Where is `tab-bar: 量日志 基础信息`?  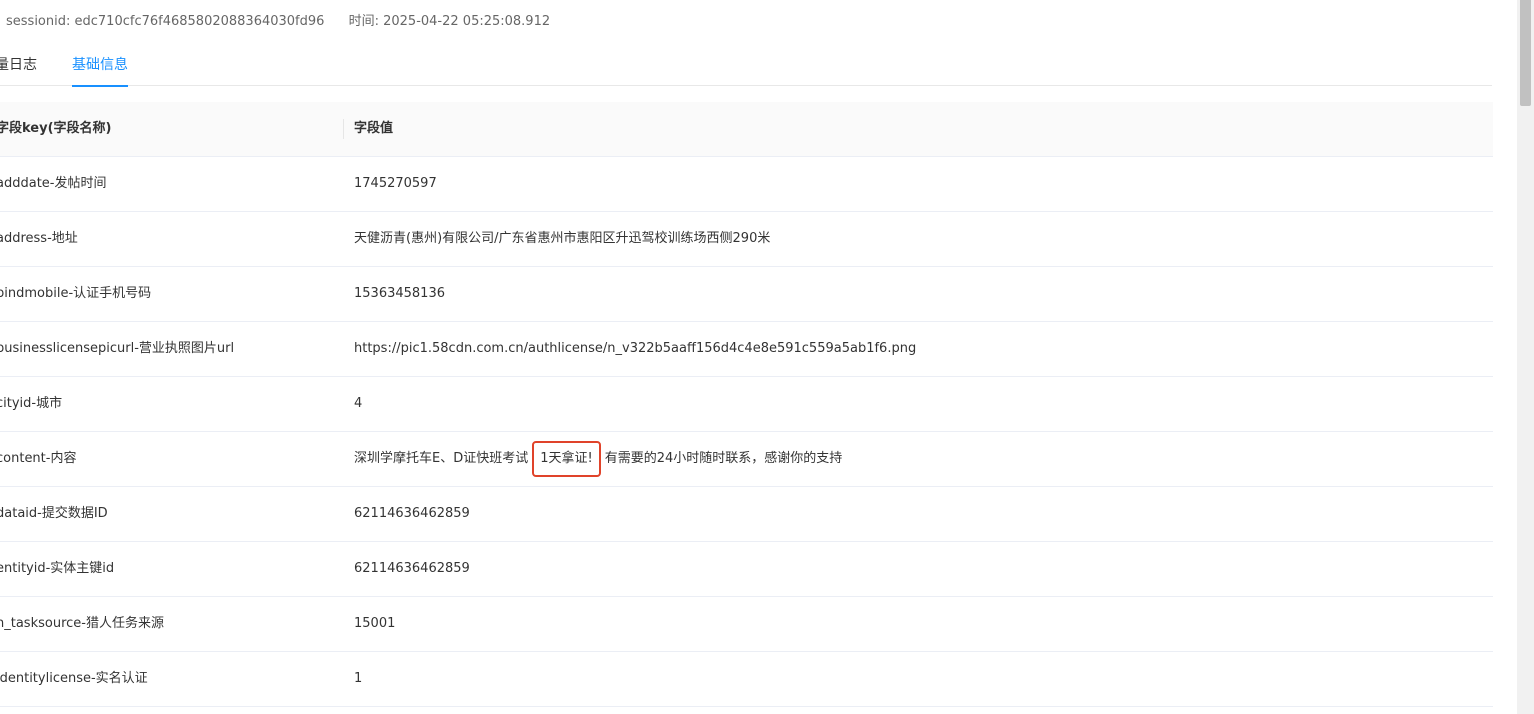
tab-bar: 量日志 基础信息 is located at coordinates (746, 65).